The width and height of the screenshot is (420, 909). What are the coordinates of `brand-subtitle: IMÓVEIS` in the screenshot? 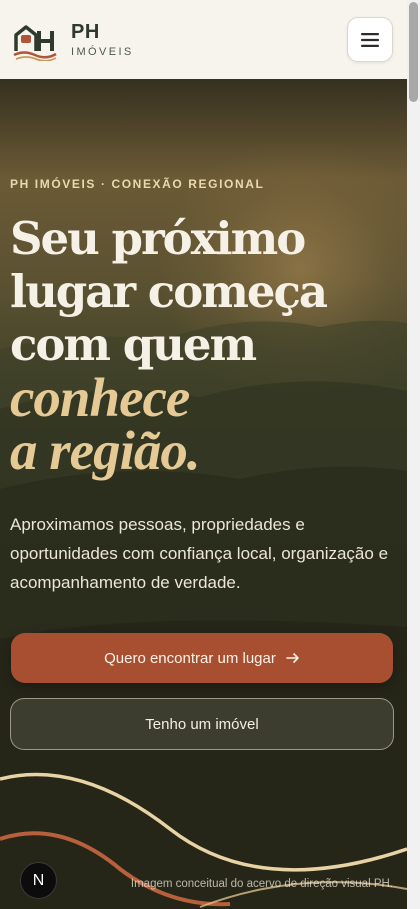 It's located at (102, 52).